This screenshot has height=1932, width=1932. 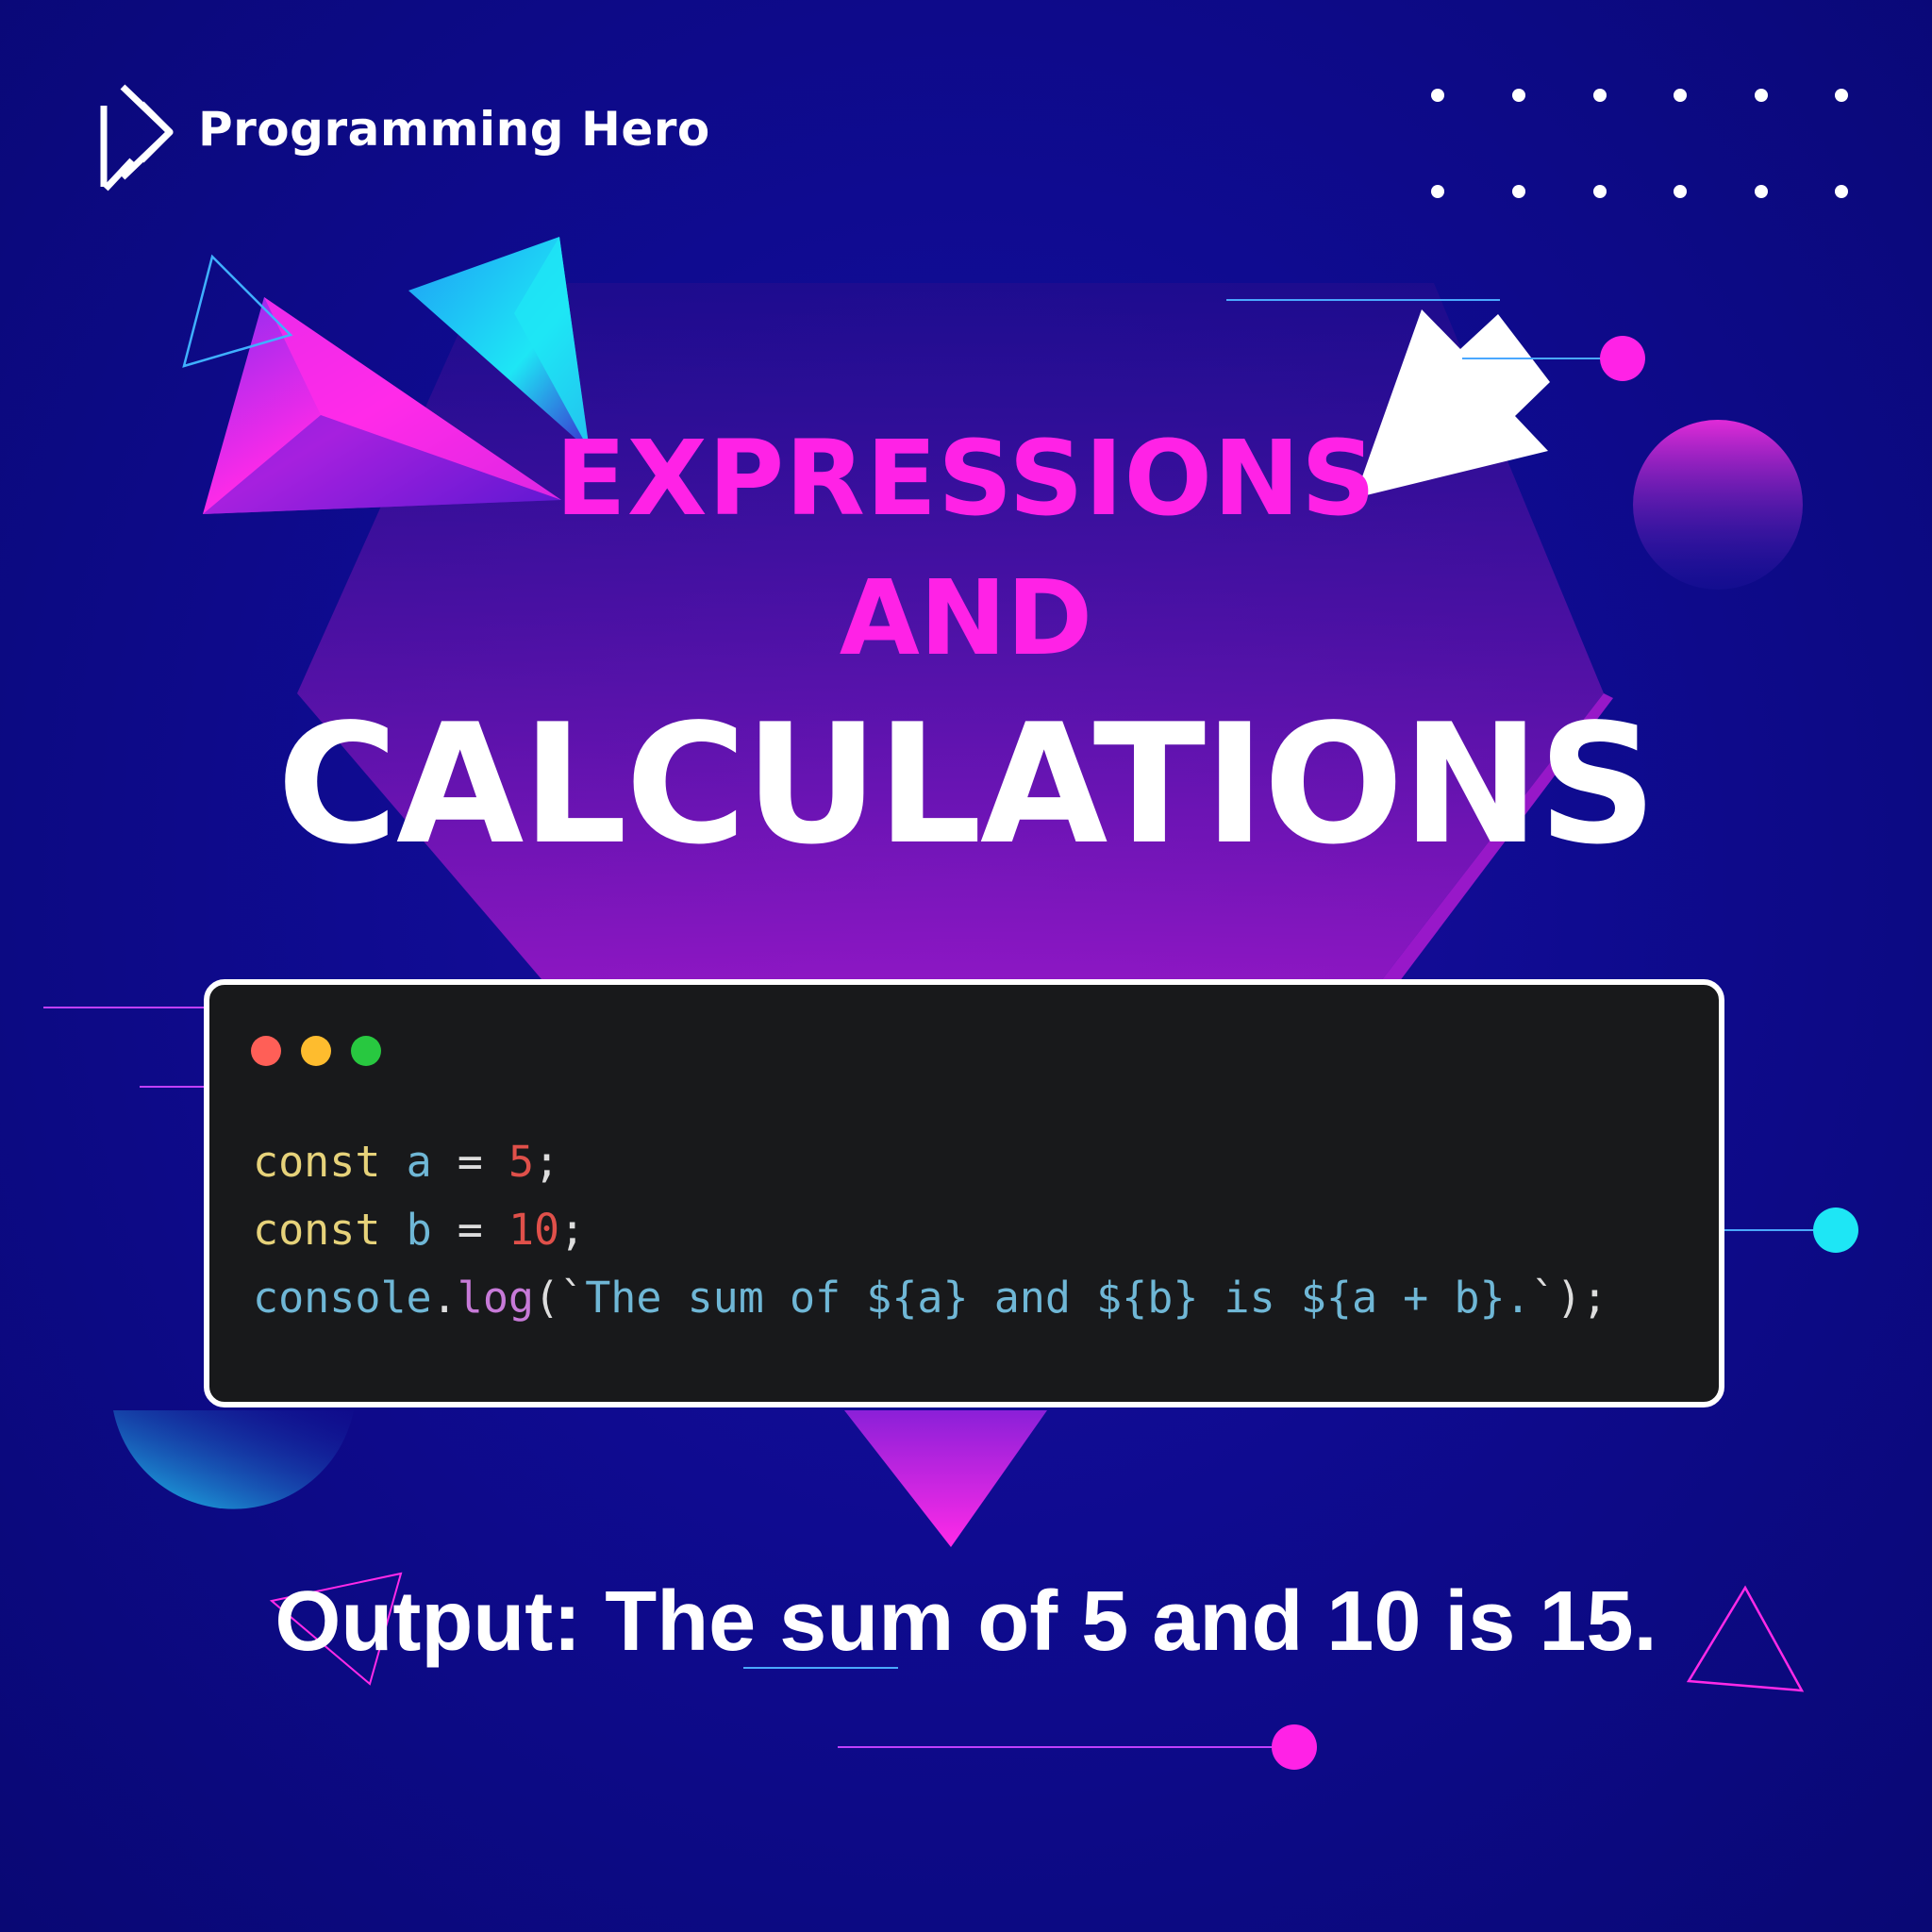 I want to click on code-token: 5, so click(x=522, y=1162).